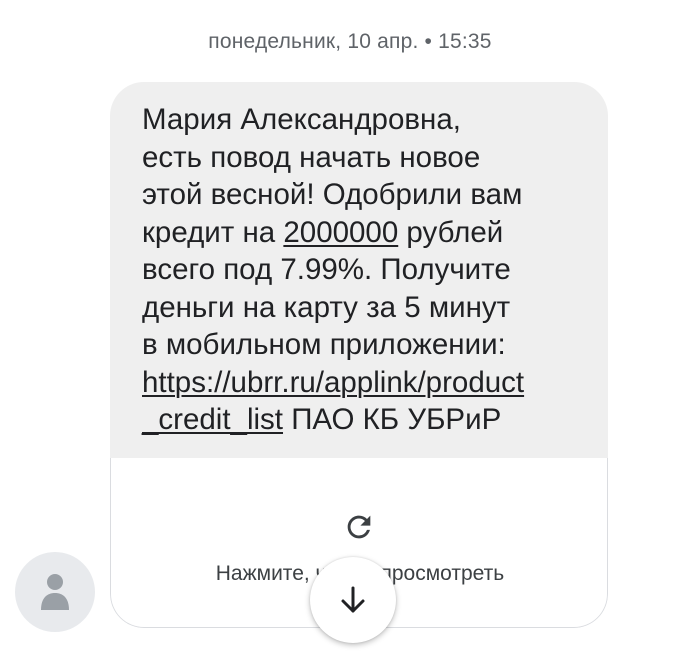 The image size is (700, 672). I want to click on sender-name: ПАО КБ УБРиР, so click(392, 419).